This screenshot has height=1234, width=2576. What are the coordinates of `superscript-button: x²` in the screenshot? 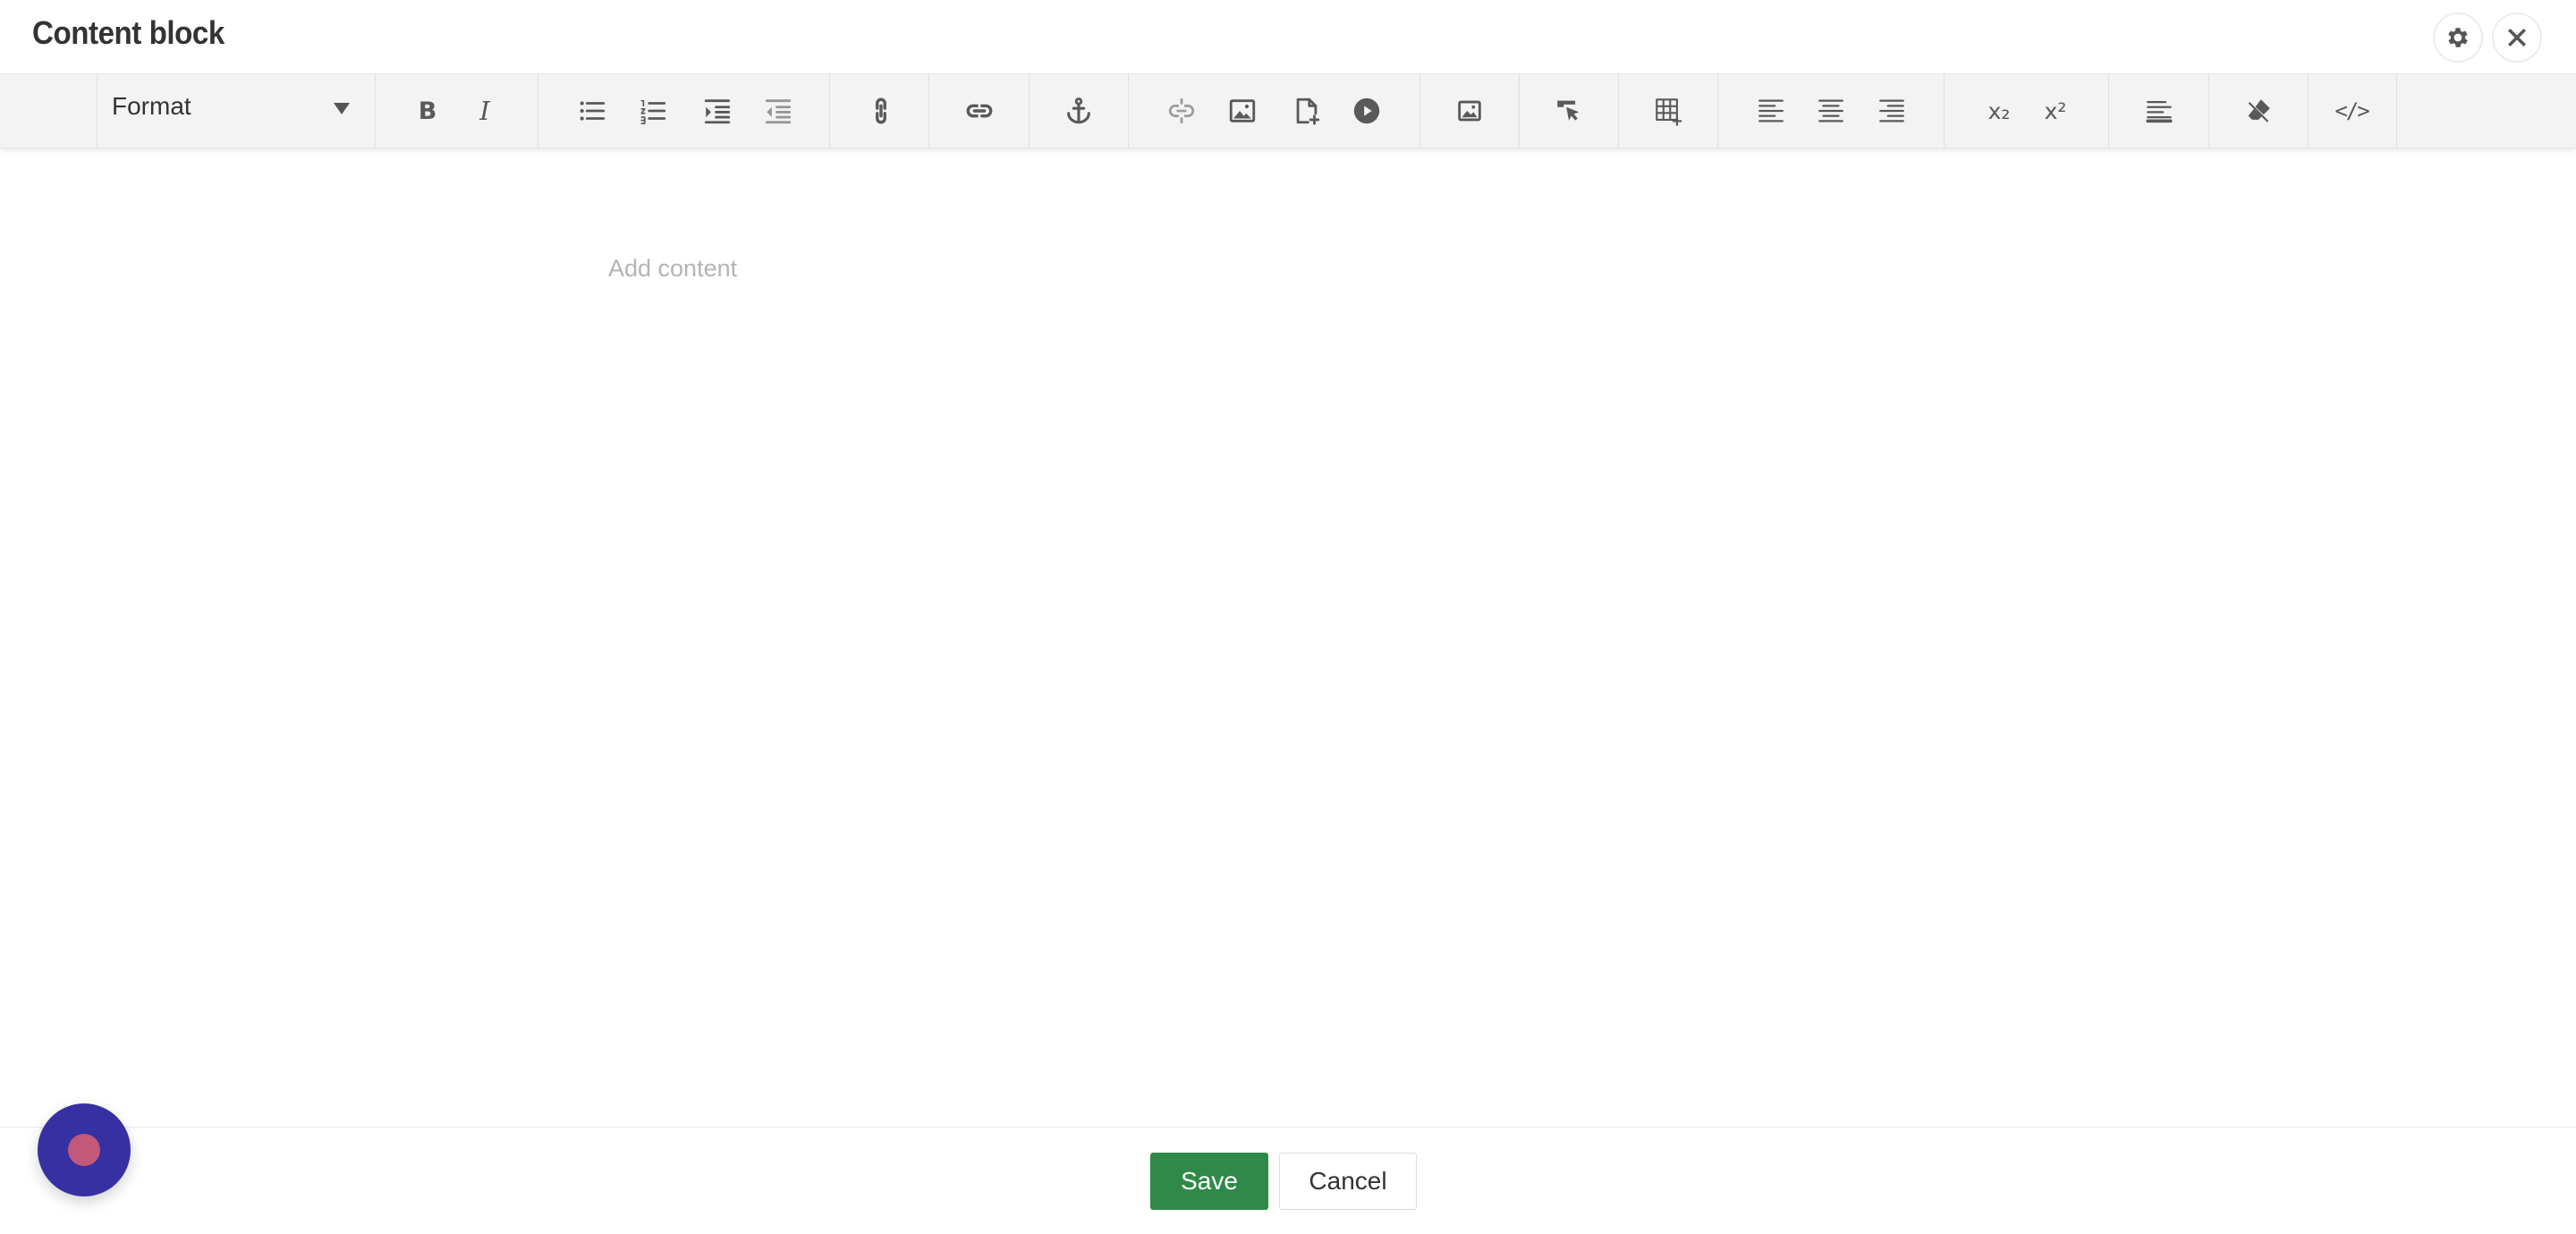 It's located at (2055, 111).